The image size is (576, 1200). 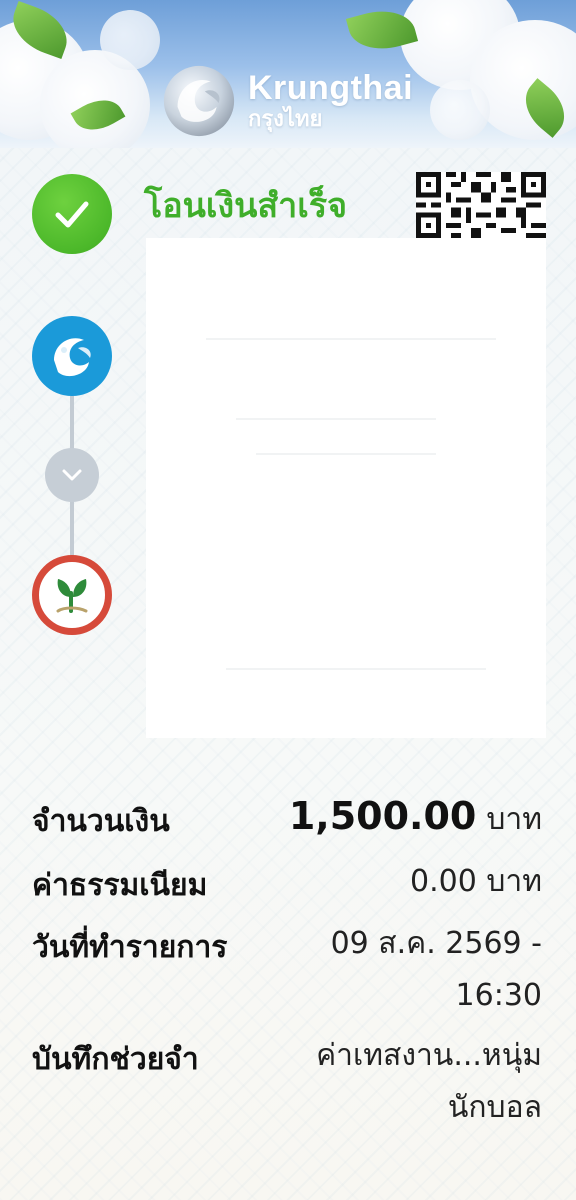 What do you see at coordinates (285, 119) in the screenshot?
I see `brand-name-th: กรุงไทย` at bounding box center [285, 119].